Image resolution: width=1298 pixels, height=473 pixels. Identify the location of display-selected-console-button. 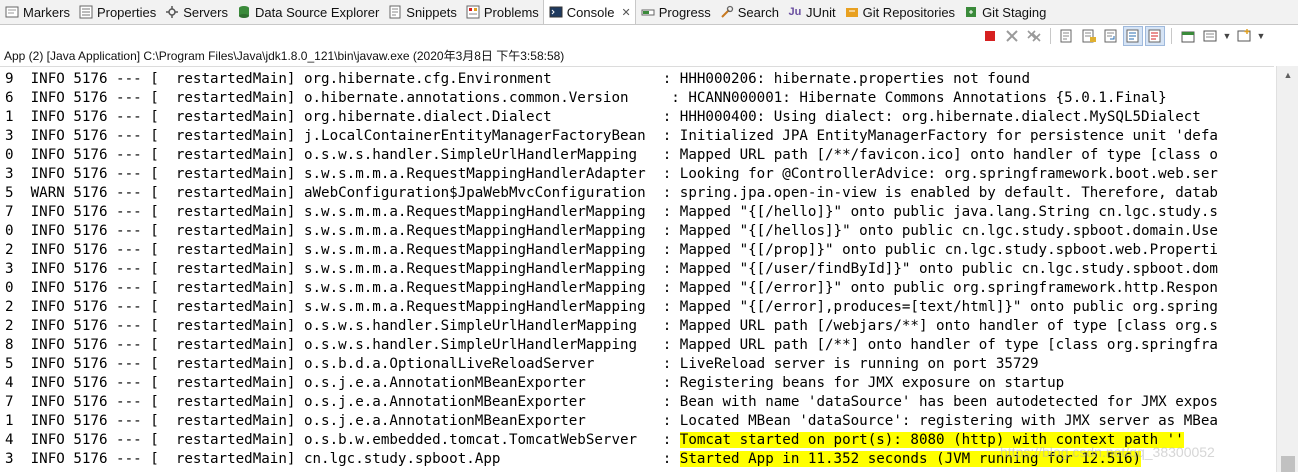
(1210, 36).